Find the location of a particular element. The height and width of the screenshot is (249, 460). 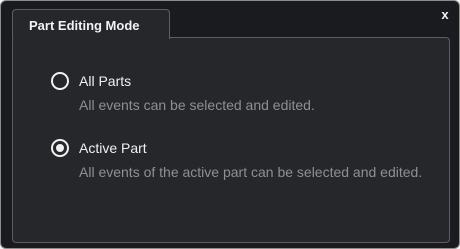

tab-label: Part Editing Mode is located at coordinates (84, 25).